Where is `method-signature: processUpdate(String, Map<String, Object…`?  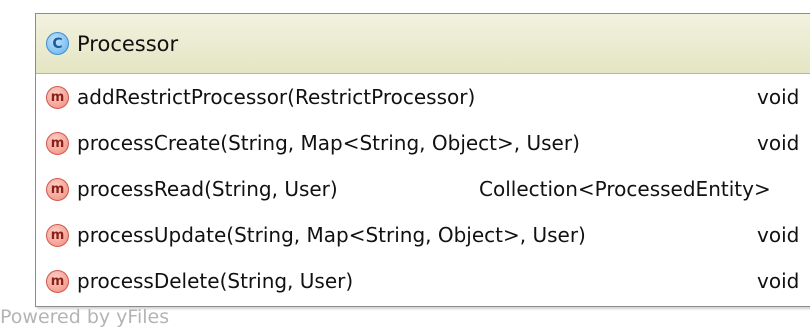 method-signature: processUpdate(String, Map<String, Object… is located at coordinates (331, 235).